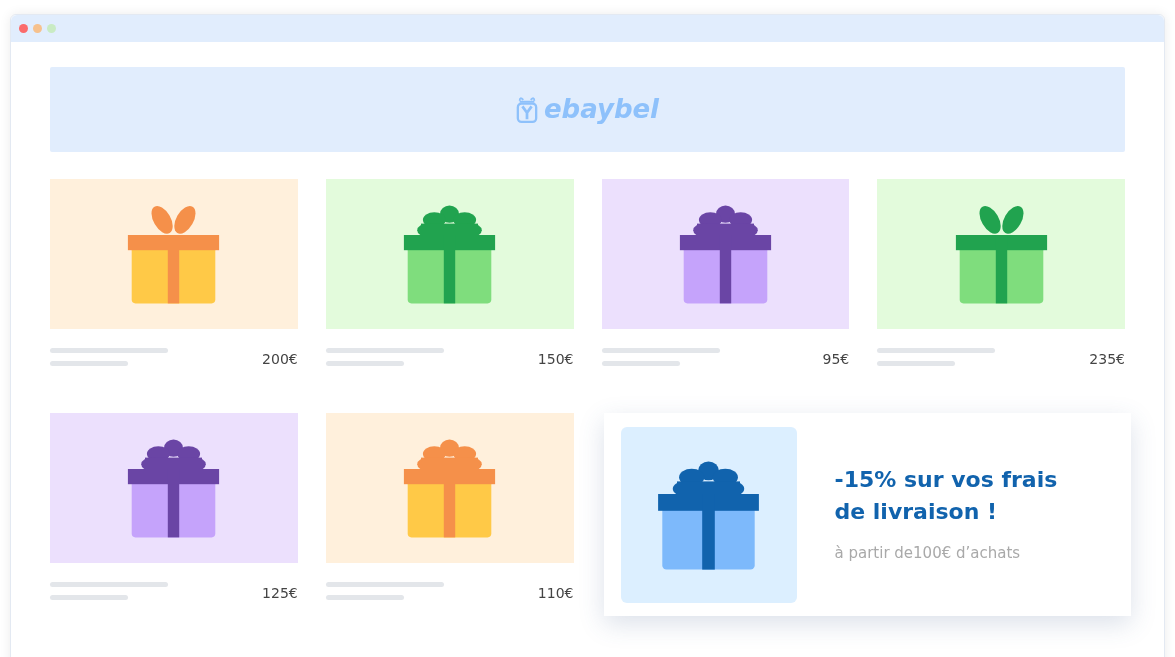 The height and width of the screenshot is (657, 1175). Describe the element at coordinates (555, 359) in the screenshot. I see `price: 150€` at that location.